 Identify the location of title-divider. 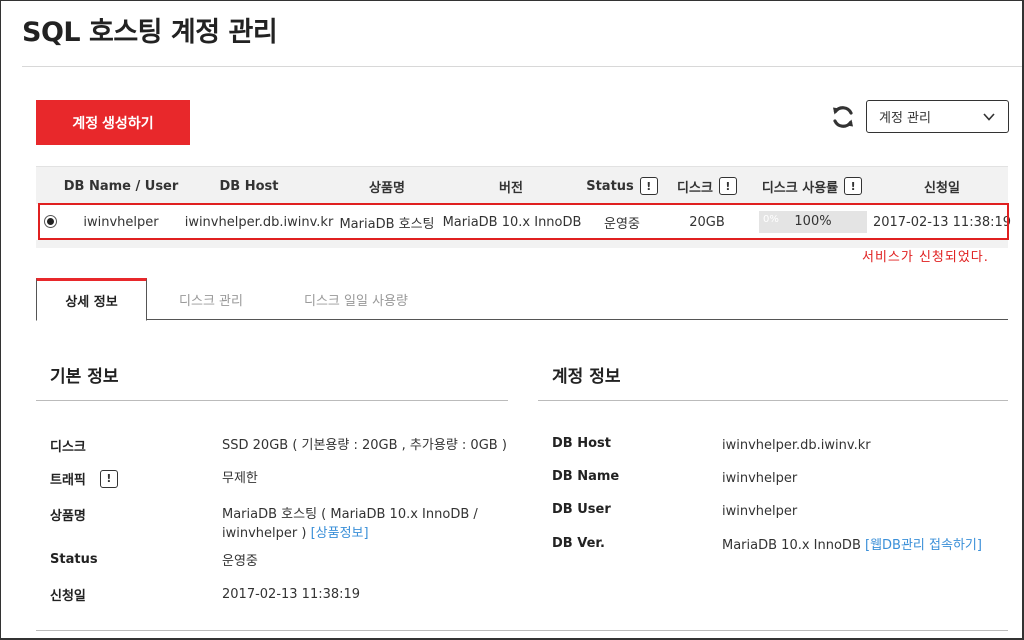
(522, 66).